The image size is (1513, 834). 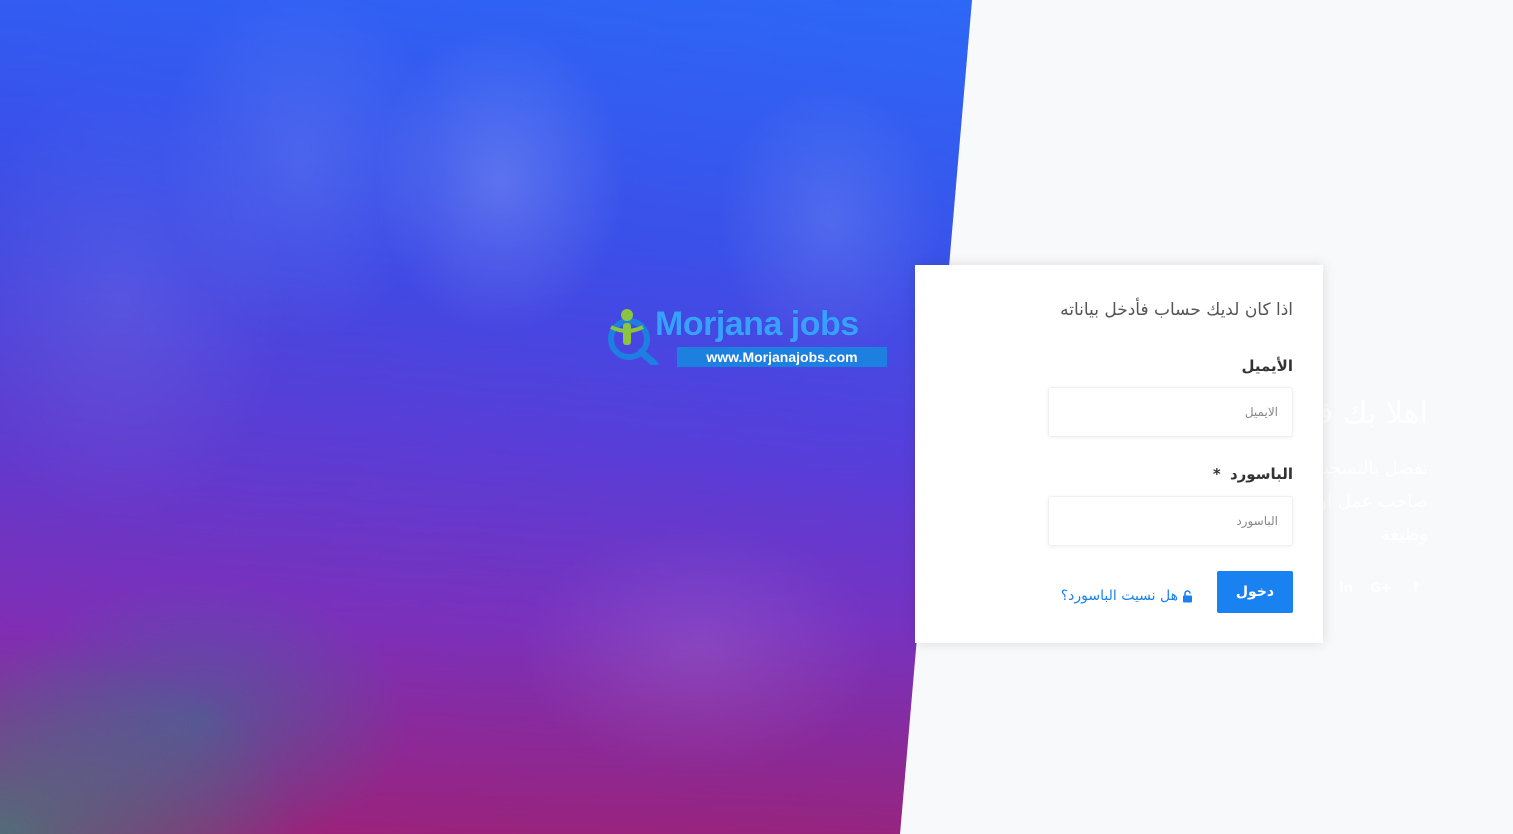 I want to click on logo-magnifier-icon, so click(x=633, y=337).